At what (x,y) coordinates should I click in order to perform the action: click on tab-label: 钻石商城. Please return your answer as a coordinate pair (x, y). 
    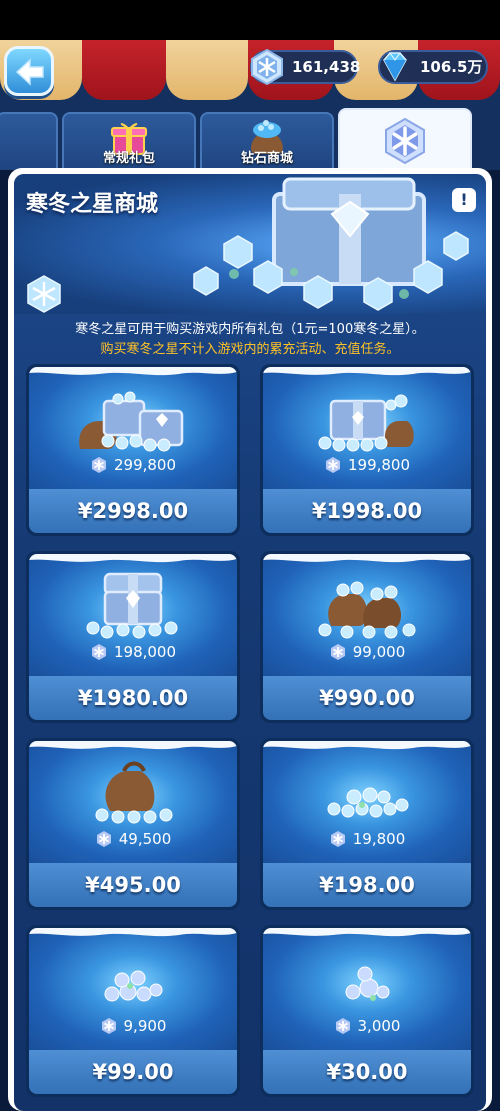
    Looking at the image, I should click on (266, 158).